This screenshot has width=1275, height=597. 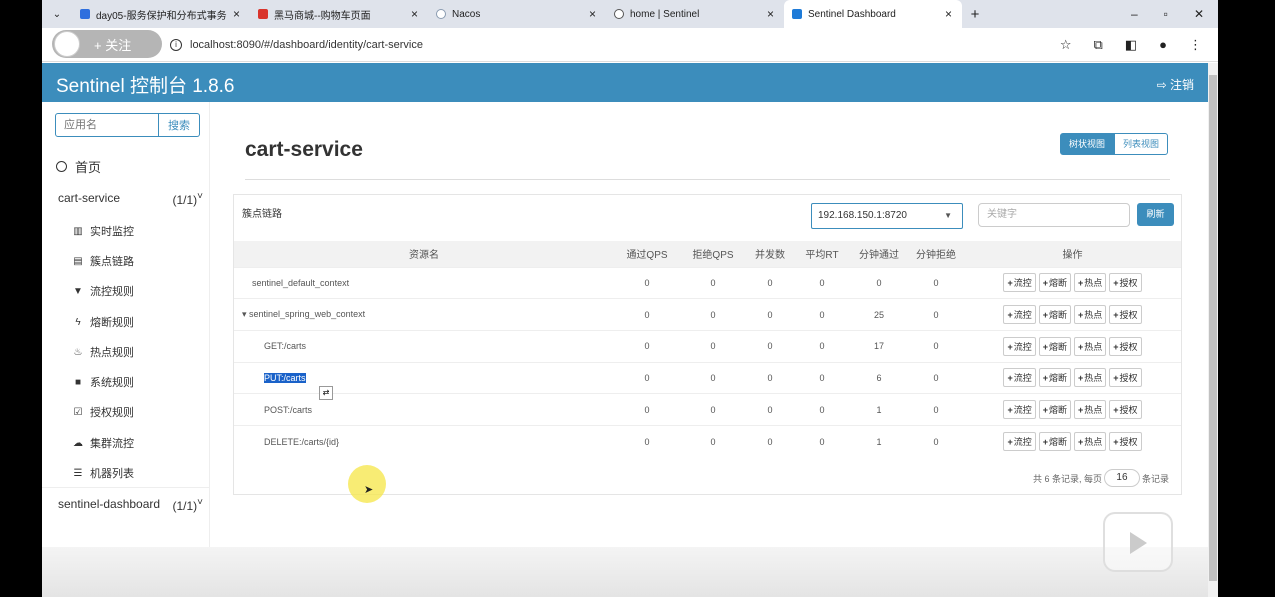 I want to click on browser-tab: home | Sentinel ×, so click(x=695, y=14).